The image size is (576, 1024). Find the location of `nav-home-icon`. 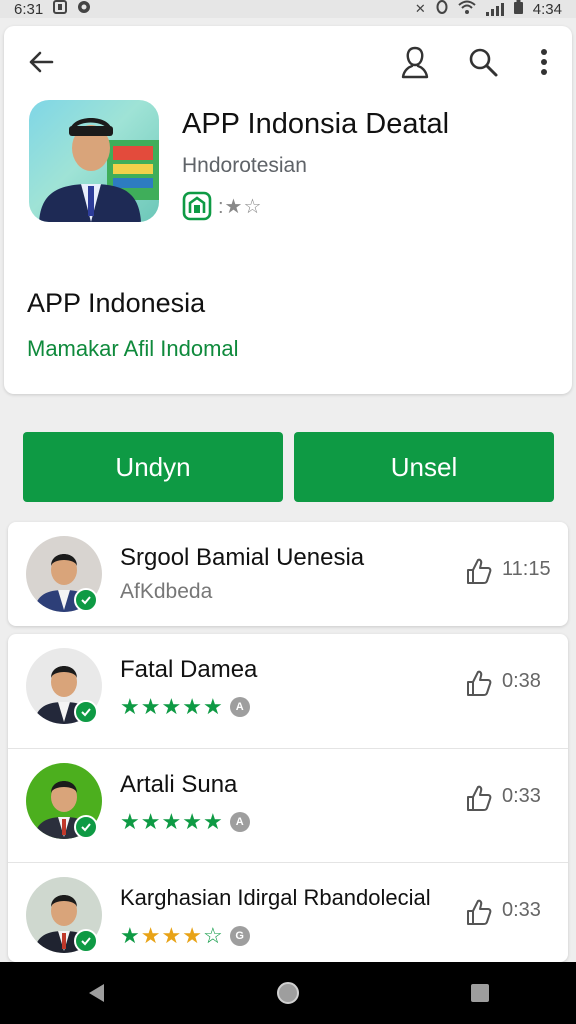

nav-home-icon is located at coordinates (288, 993).